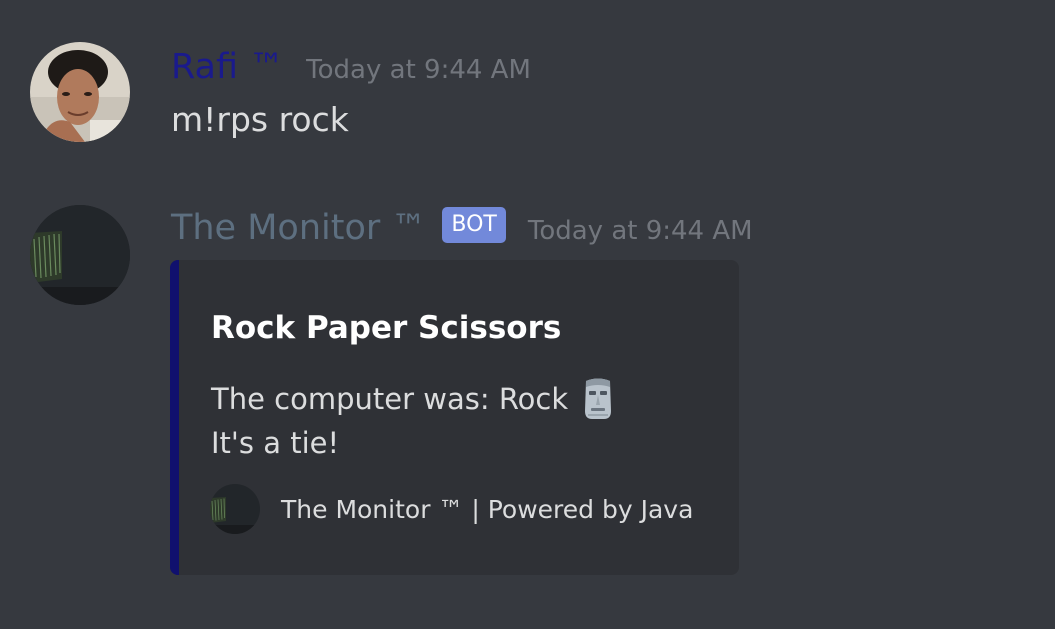 The width and height of the screenshot is (1055, 629). Describe the element at coordinates (598, 399) in the screenshot. I see `moai-emoji-icon` at that location.